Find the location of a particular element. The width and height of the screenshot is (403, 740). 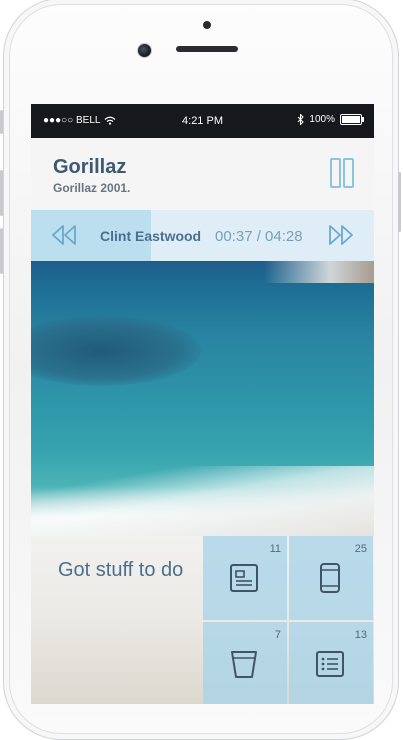

bluetooth-icon is located at coordinates (301, 119).